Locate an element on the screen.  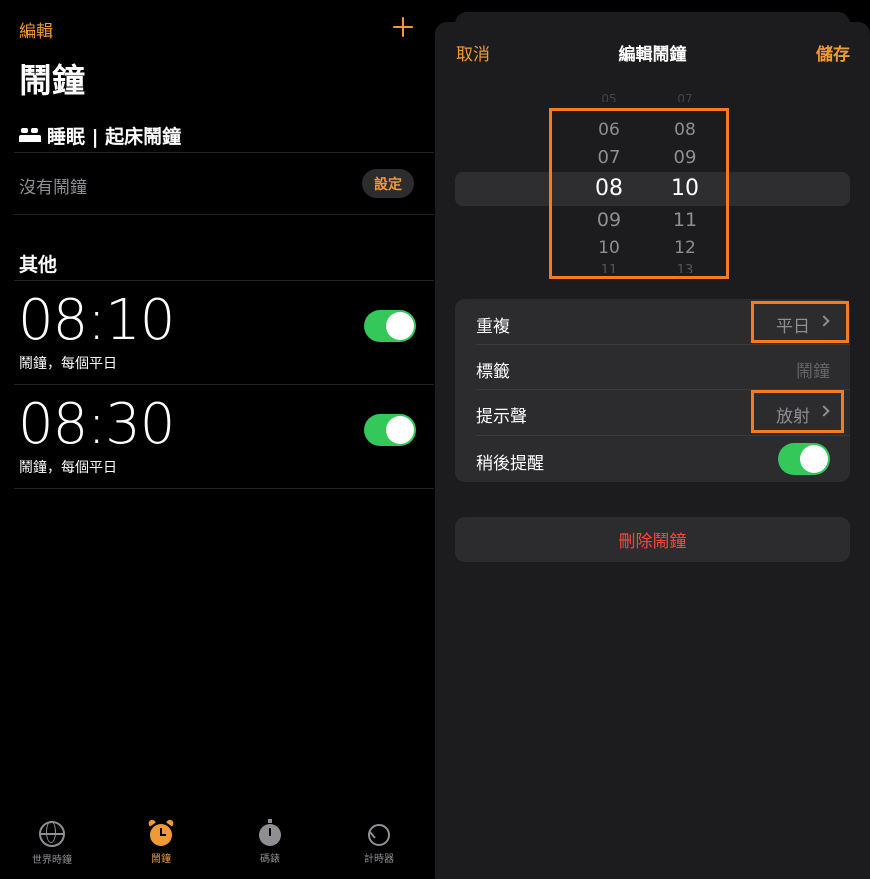
tab-stopwatch: 碼錶 is located at coordinates (270, 840).